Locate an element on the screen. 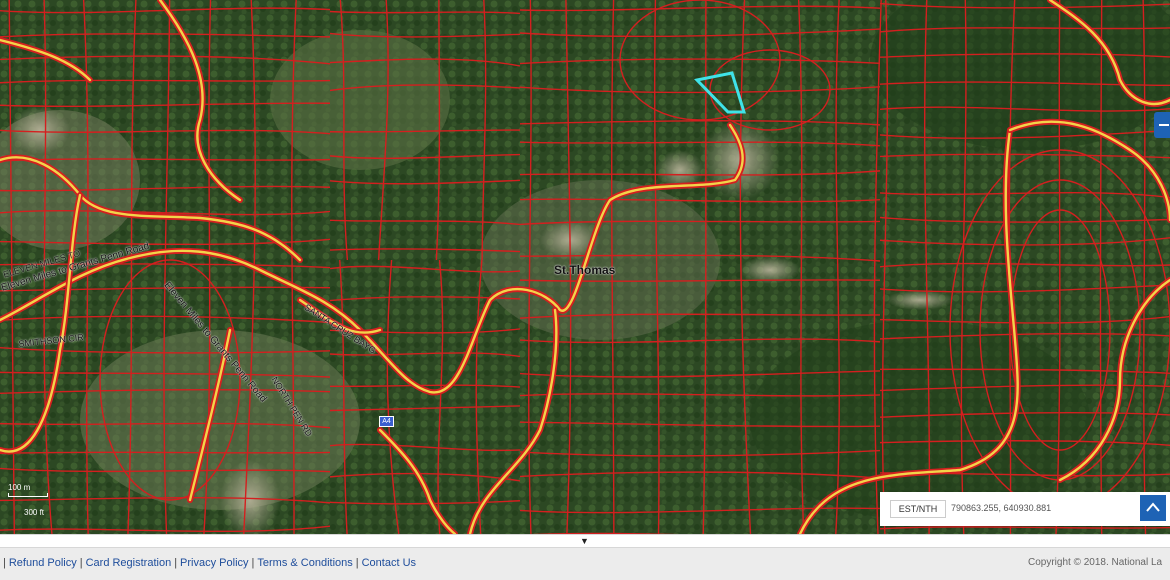 The width and height of the screenshot is (1170, 580). terms-conditions-link: Terms & Conditions is located at coordinates (304, 563).